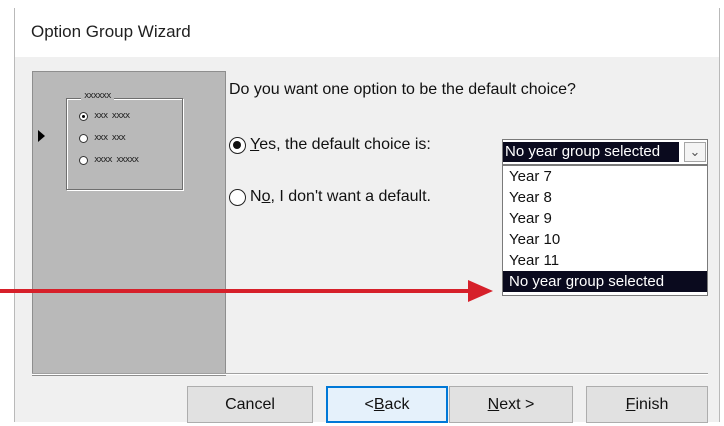 Image resolution: width=724 pixels, height=426 pixels. Describe the element at coordinates (83, 116) in the screenshot. I see `preview-radio-selected-icon` at that location.